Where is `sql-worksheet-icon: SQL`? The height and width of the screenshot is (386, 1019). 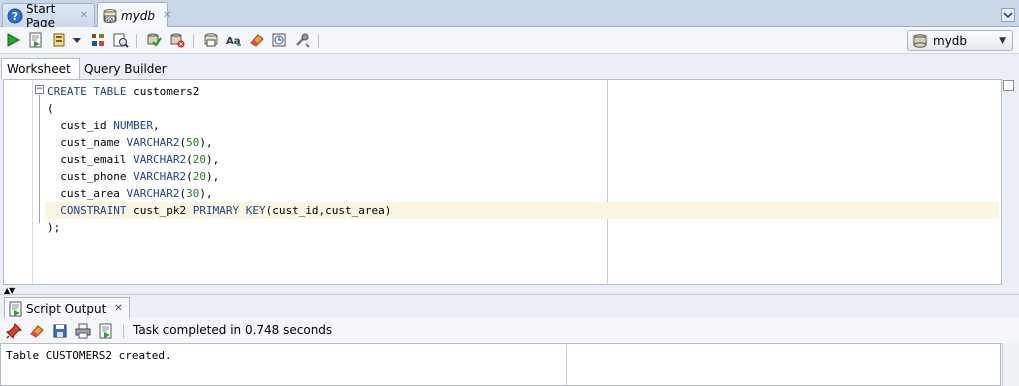
sql-worksheet-icon: SQL is located at coordinates (110, 16).